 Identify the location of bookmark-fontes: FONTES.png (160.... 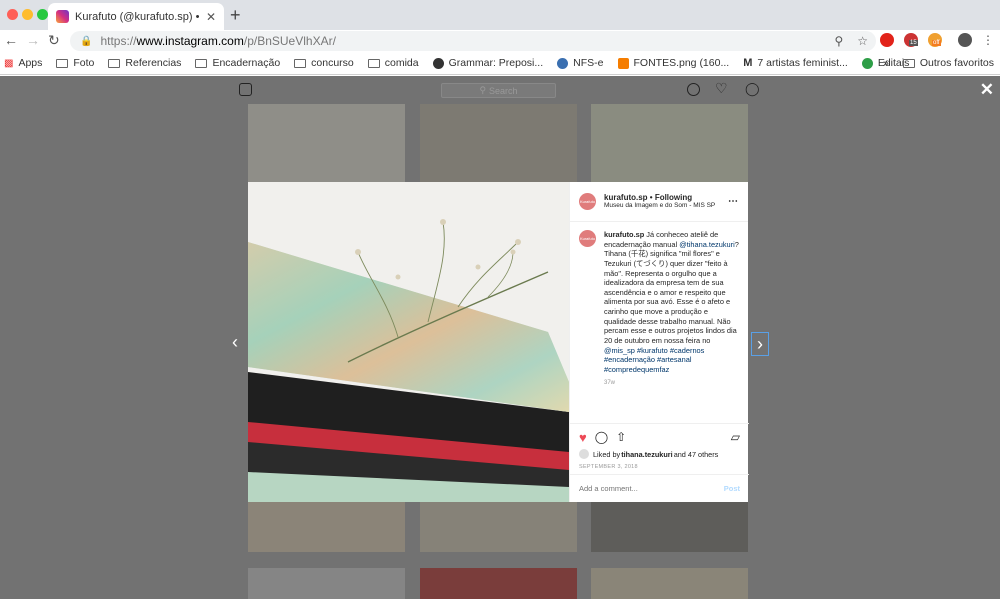
(673, 63).